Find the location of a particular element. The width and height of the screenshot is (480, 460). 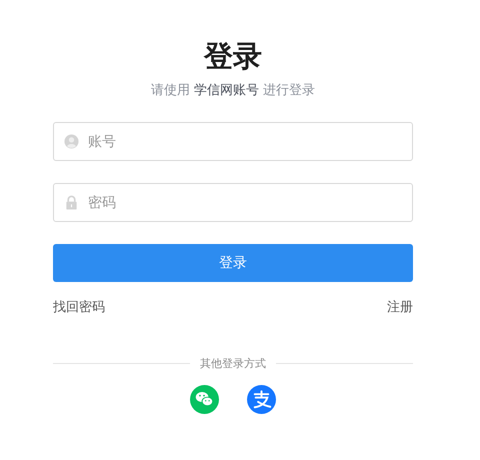

password-field: 密码 is located at coordinates (233, 202).